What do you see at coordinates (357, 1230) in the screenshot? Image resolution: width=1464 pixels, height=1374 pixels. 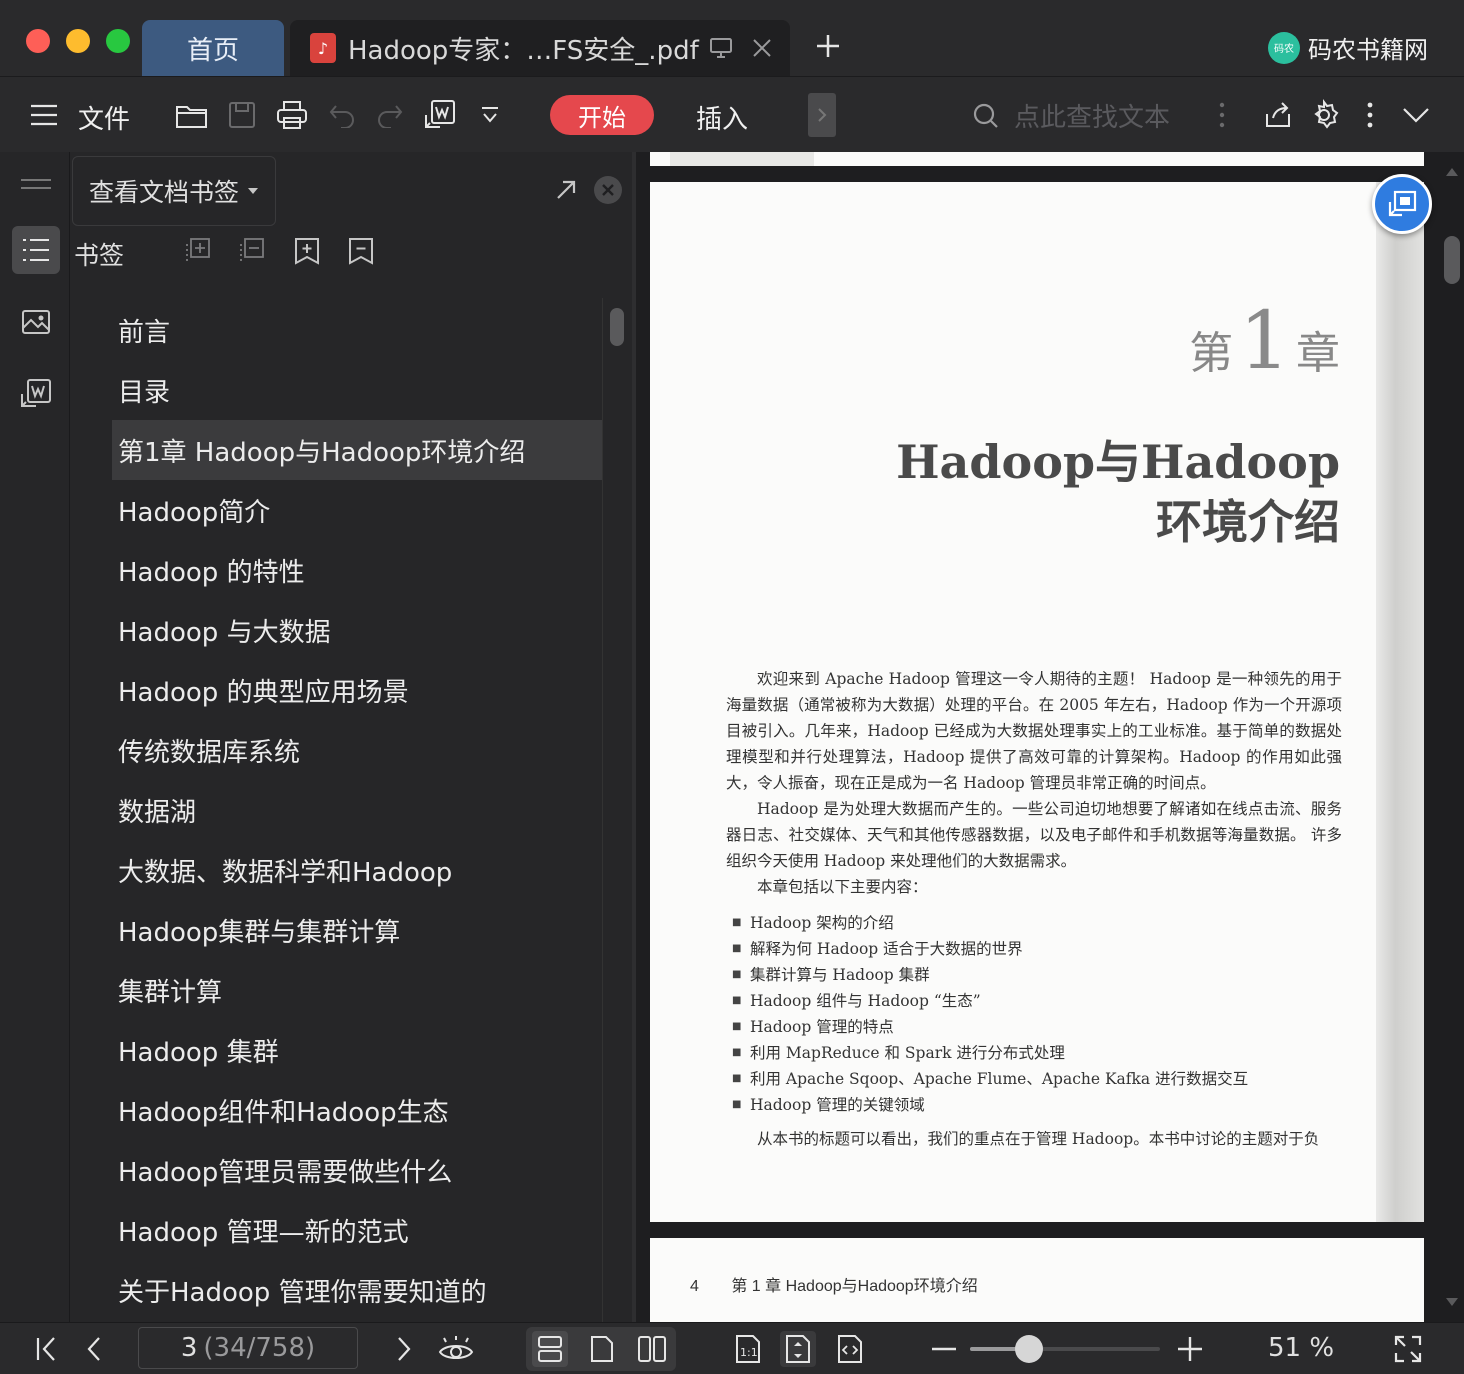 I see `bookmark-item: Hadoop 管理—新的范式` at bounding box center [357, 1230].